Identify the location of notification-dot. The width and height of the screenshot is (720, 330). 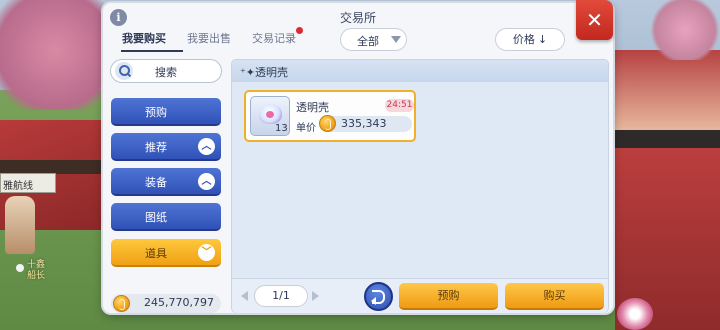
(299, 30).